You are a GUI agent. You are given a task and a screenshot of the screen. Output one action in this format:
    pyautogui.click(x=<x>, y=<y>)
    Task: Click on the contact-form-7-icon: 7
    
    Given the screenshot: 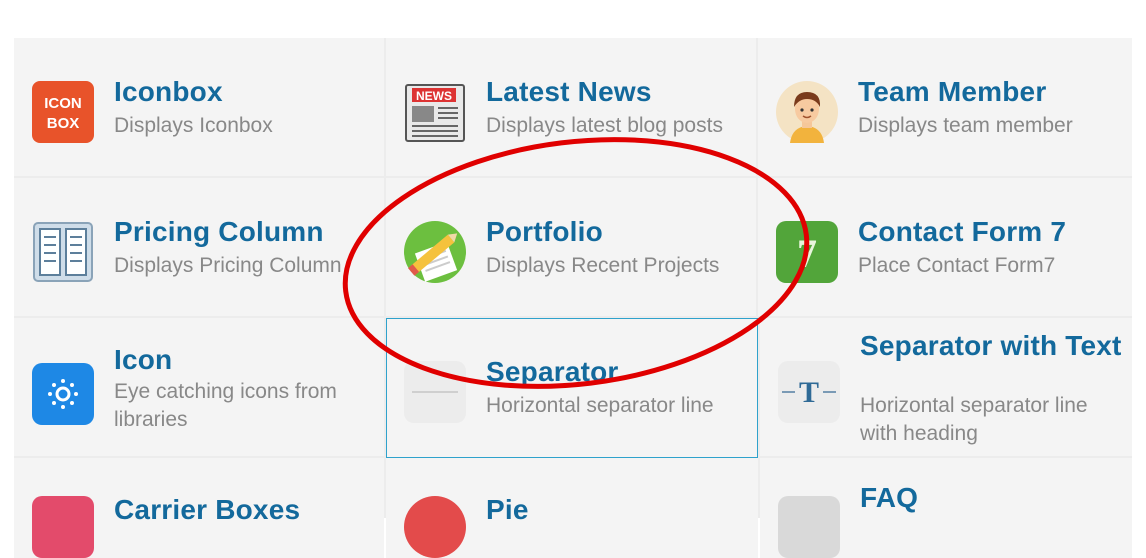 What is the action you would take?
    pyautogui.click(x=807, y=252)
    